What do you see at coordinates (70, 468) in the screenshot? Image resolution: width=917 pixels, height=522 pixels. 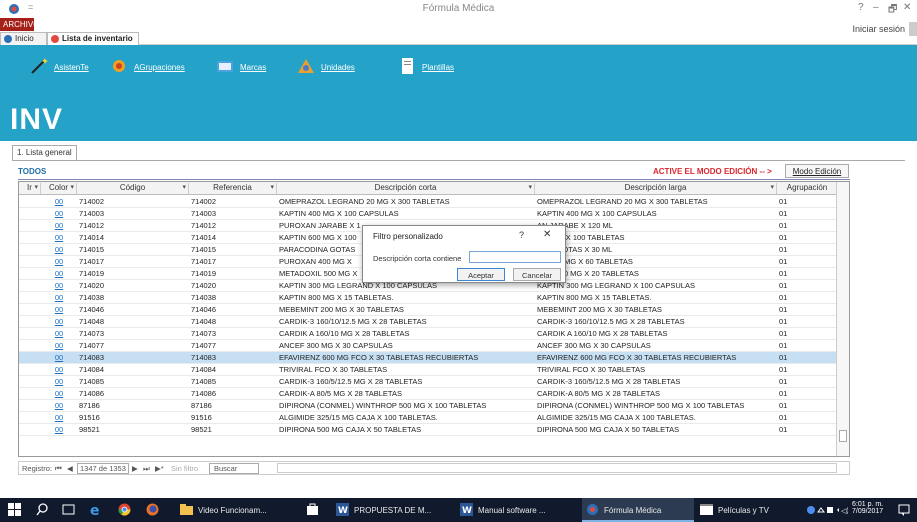 I see `prev-record-icon: ◀` at bounding box center [70, 468].